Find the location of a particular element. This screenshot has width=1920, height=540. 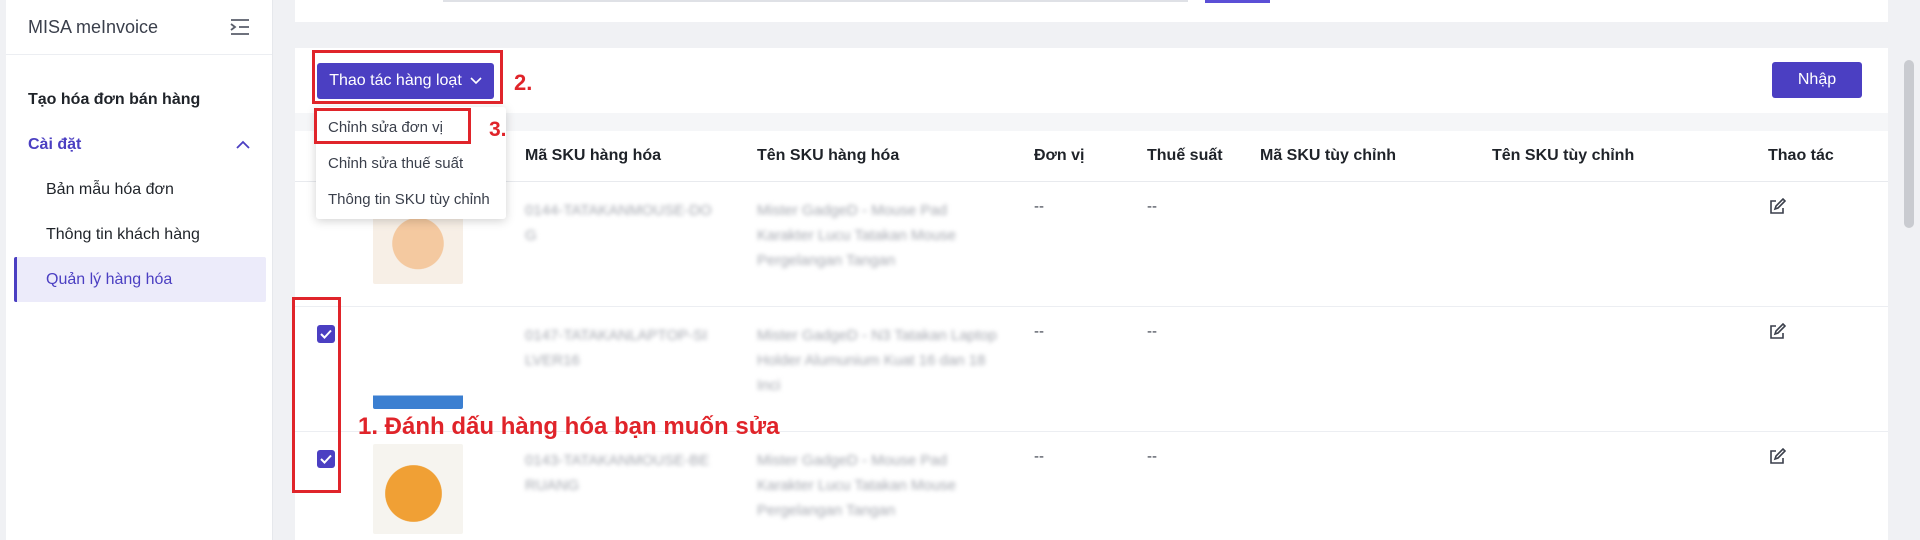

column-header: Thao tác is located at coordinates (1828, 156).